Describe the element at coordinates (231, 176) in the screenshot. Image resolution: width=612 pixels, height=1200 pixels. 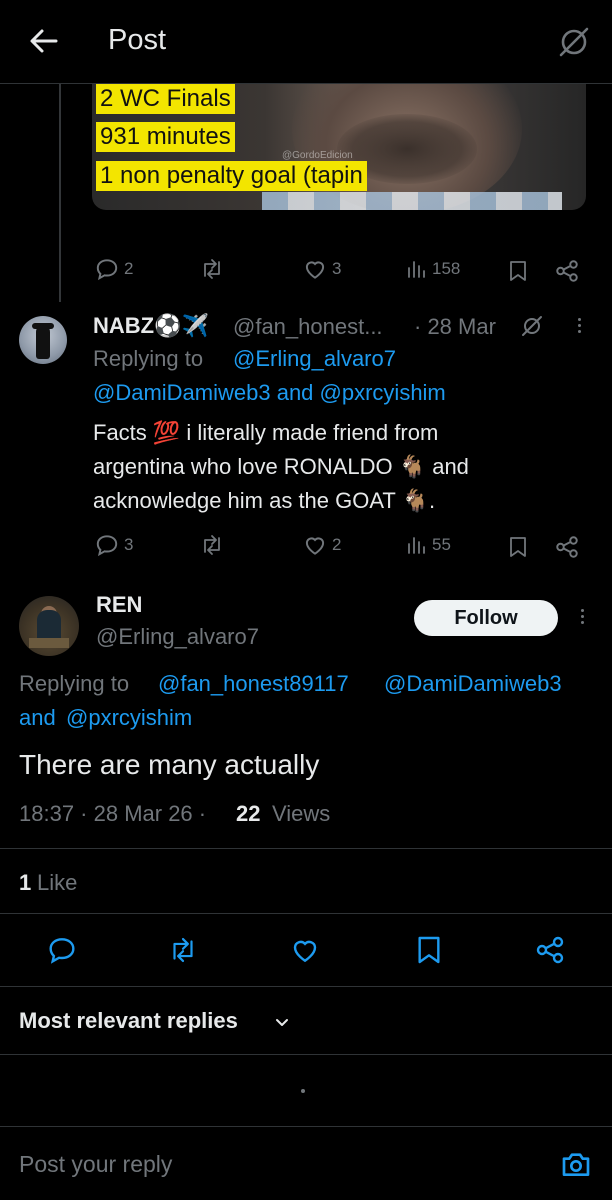
I see `image-caption-line: 1 non penalty goal (tapin` at that location.